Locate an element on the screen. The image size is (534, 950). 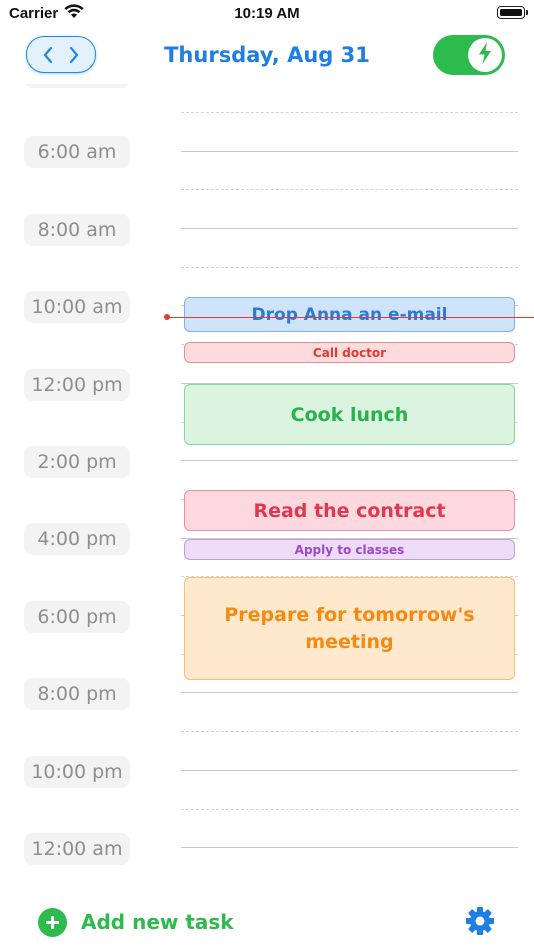
time-label-partial is located at coordinates (77, 86).